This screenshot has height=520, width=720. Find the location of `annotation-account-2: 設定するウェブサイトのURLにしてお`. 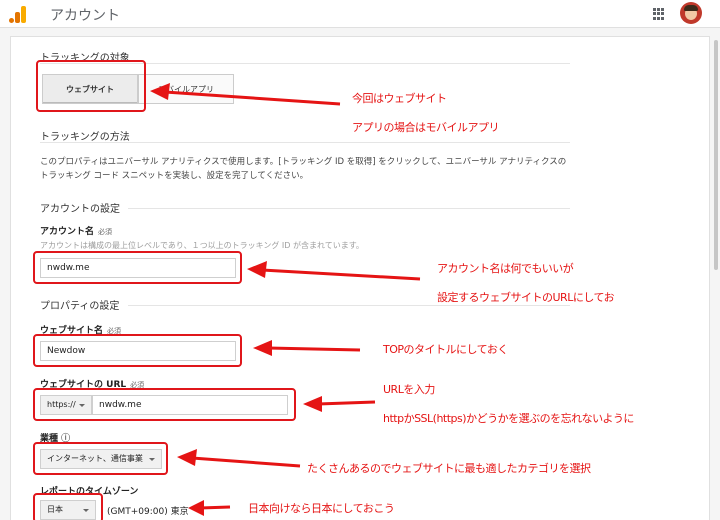

annotation-account-2: 設定するウェブサイトのURLにしてお is located at coordinates (526, 297).